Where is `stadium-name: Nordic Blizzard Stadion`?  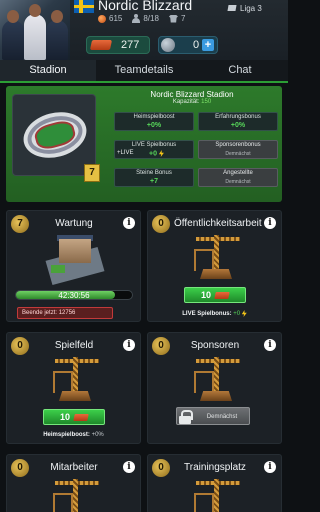
stadium-name: Nordic Blizzard Stadion is located at coordinates (192, 94).